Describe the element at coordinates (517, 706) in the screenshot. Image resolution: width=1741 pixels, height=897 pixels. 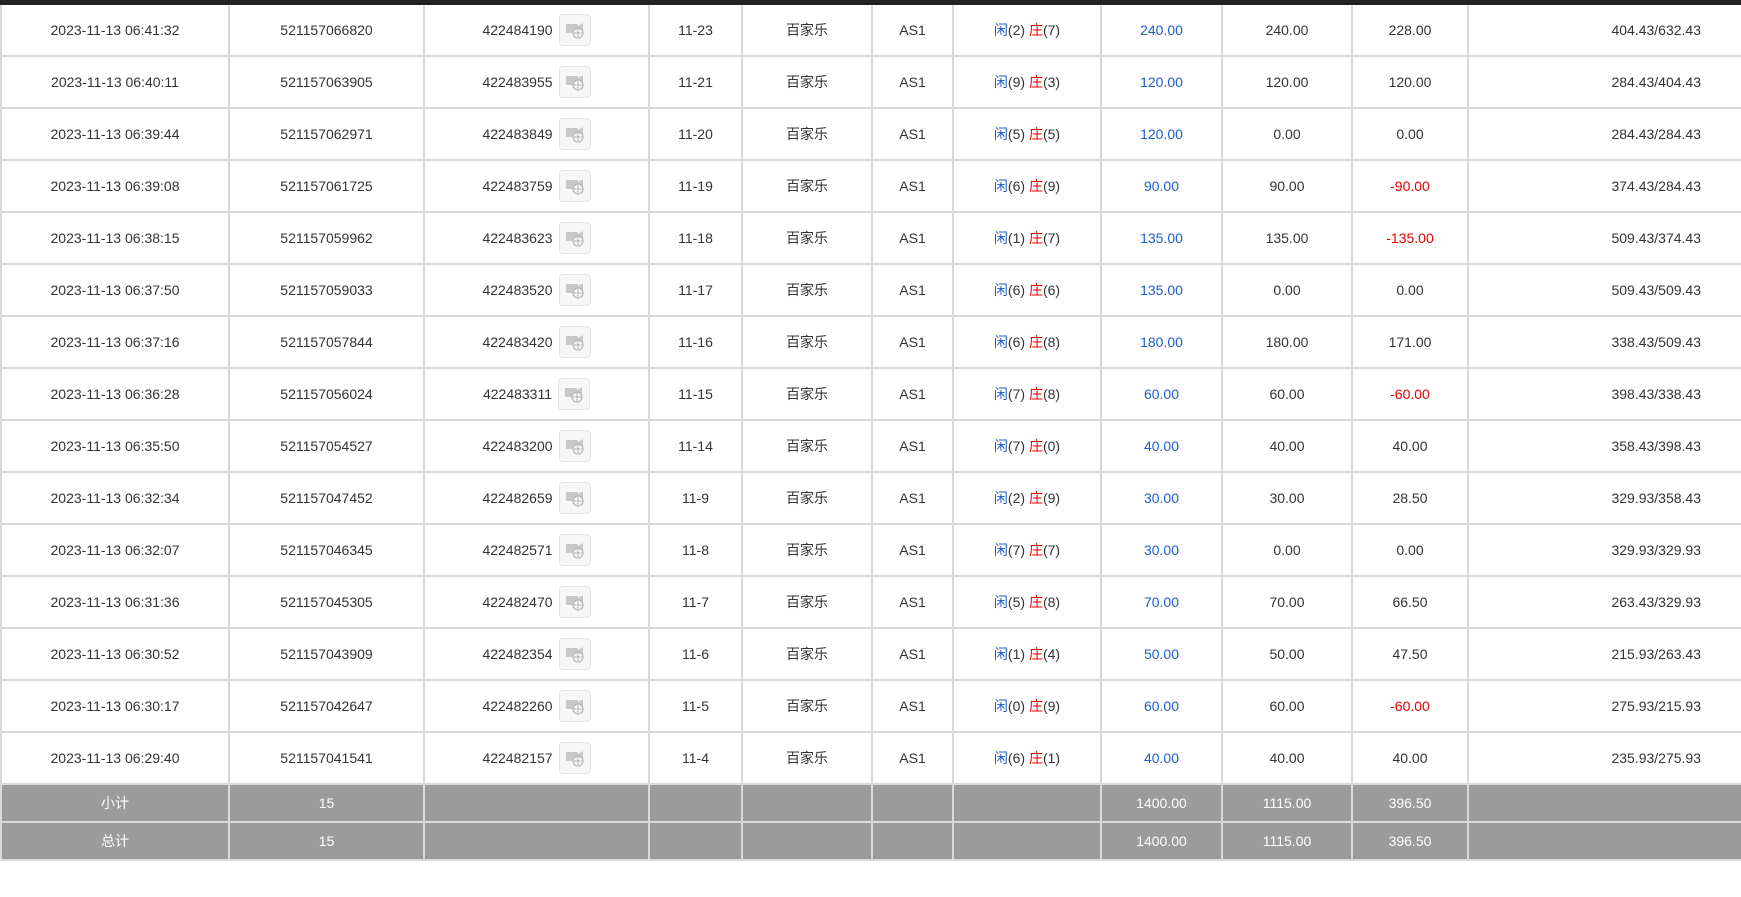
I see `round-number: 422482260` at that location.